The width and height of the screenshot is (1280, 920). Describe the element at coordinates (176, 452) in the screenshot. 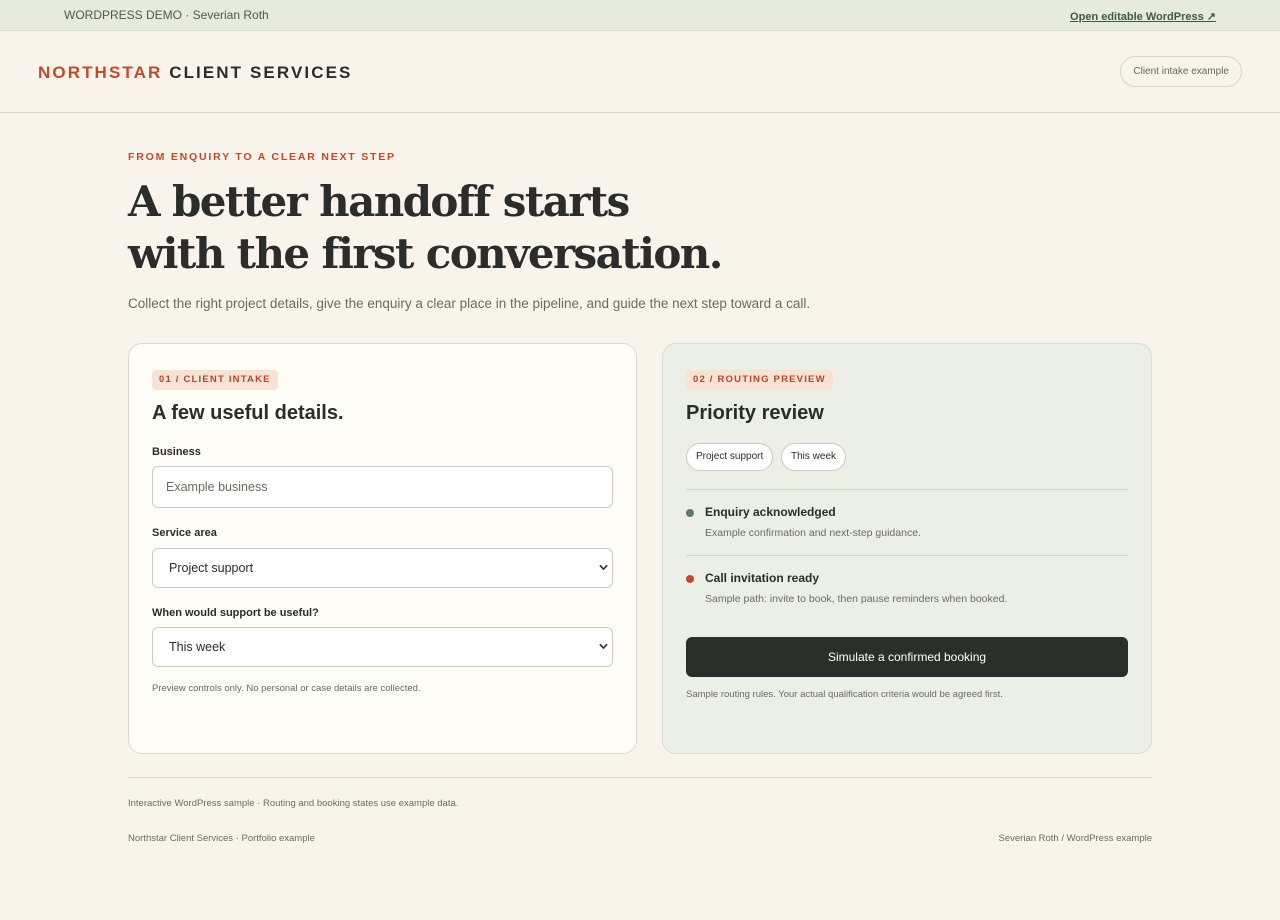

I see `business-label: Business` at that location.